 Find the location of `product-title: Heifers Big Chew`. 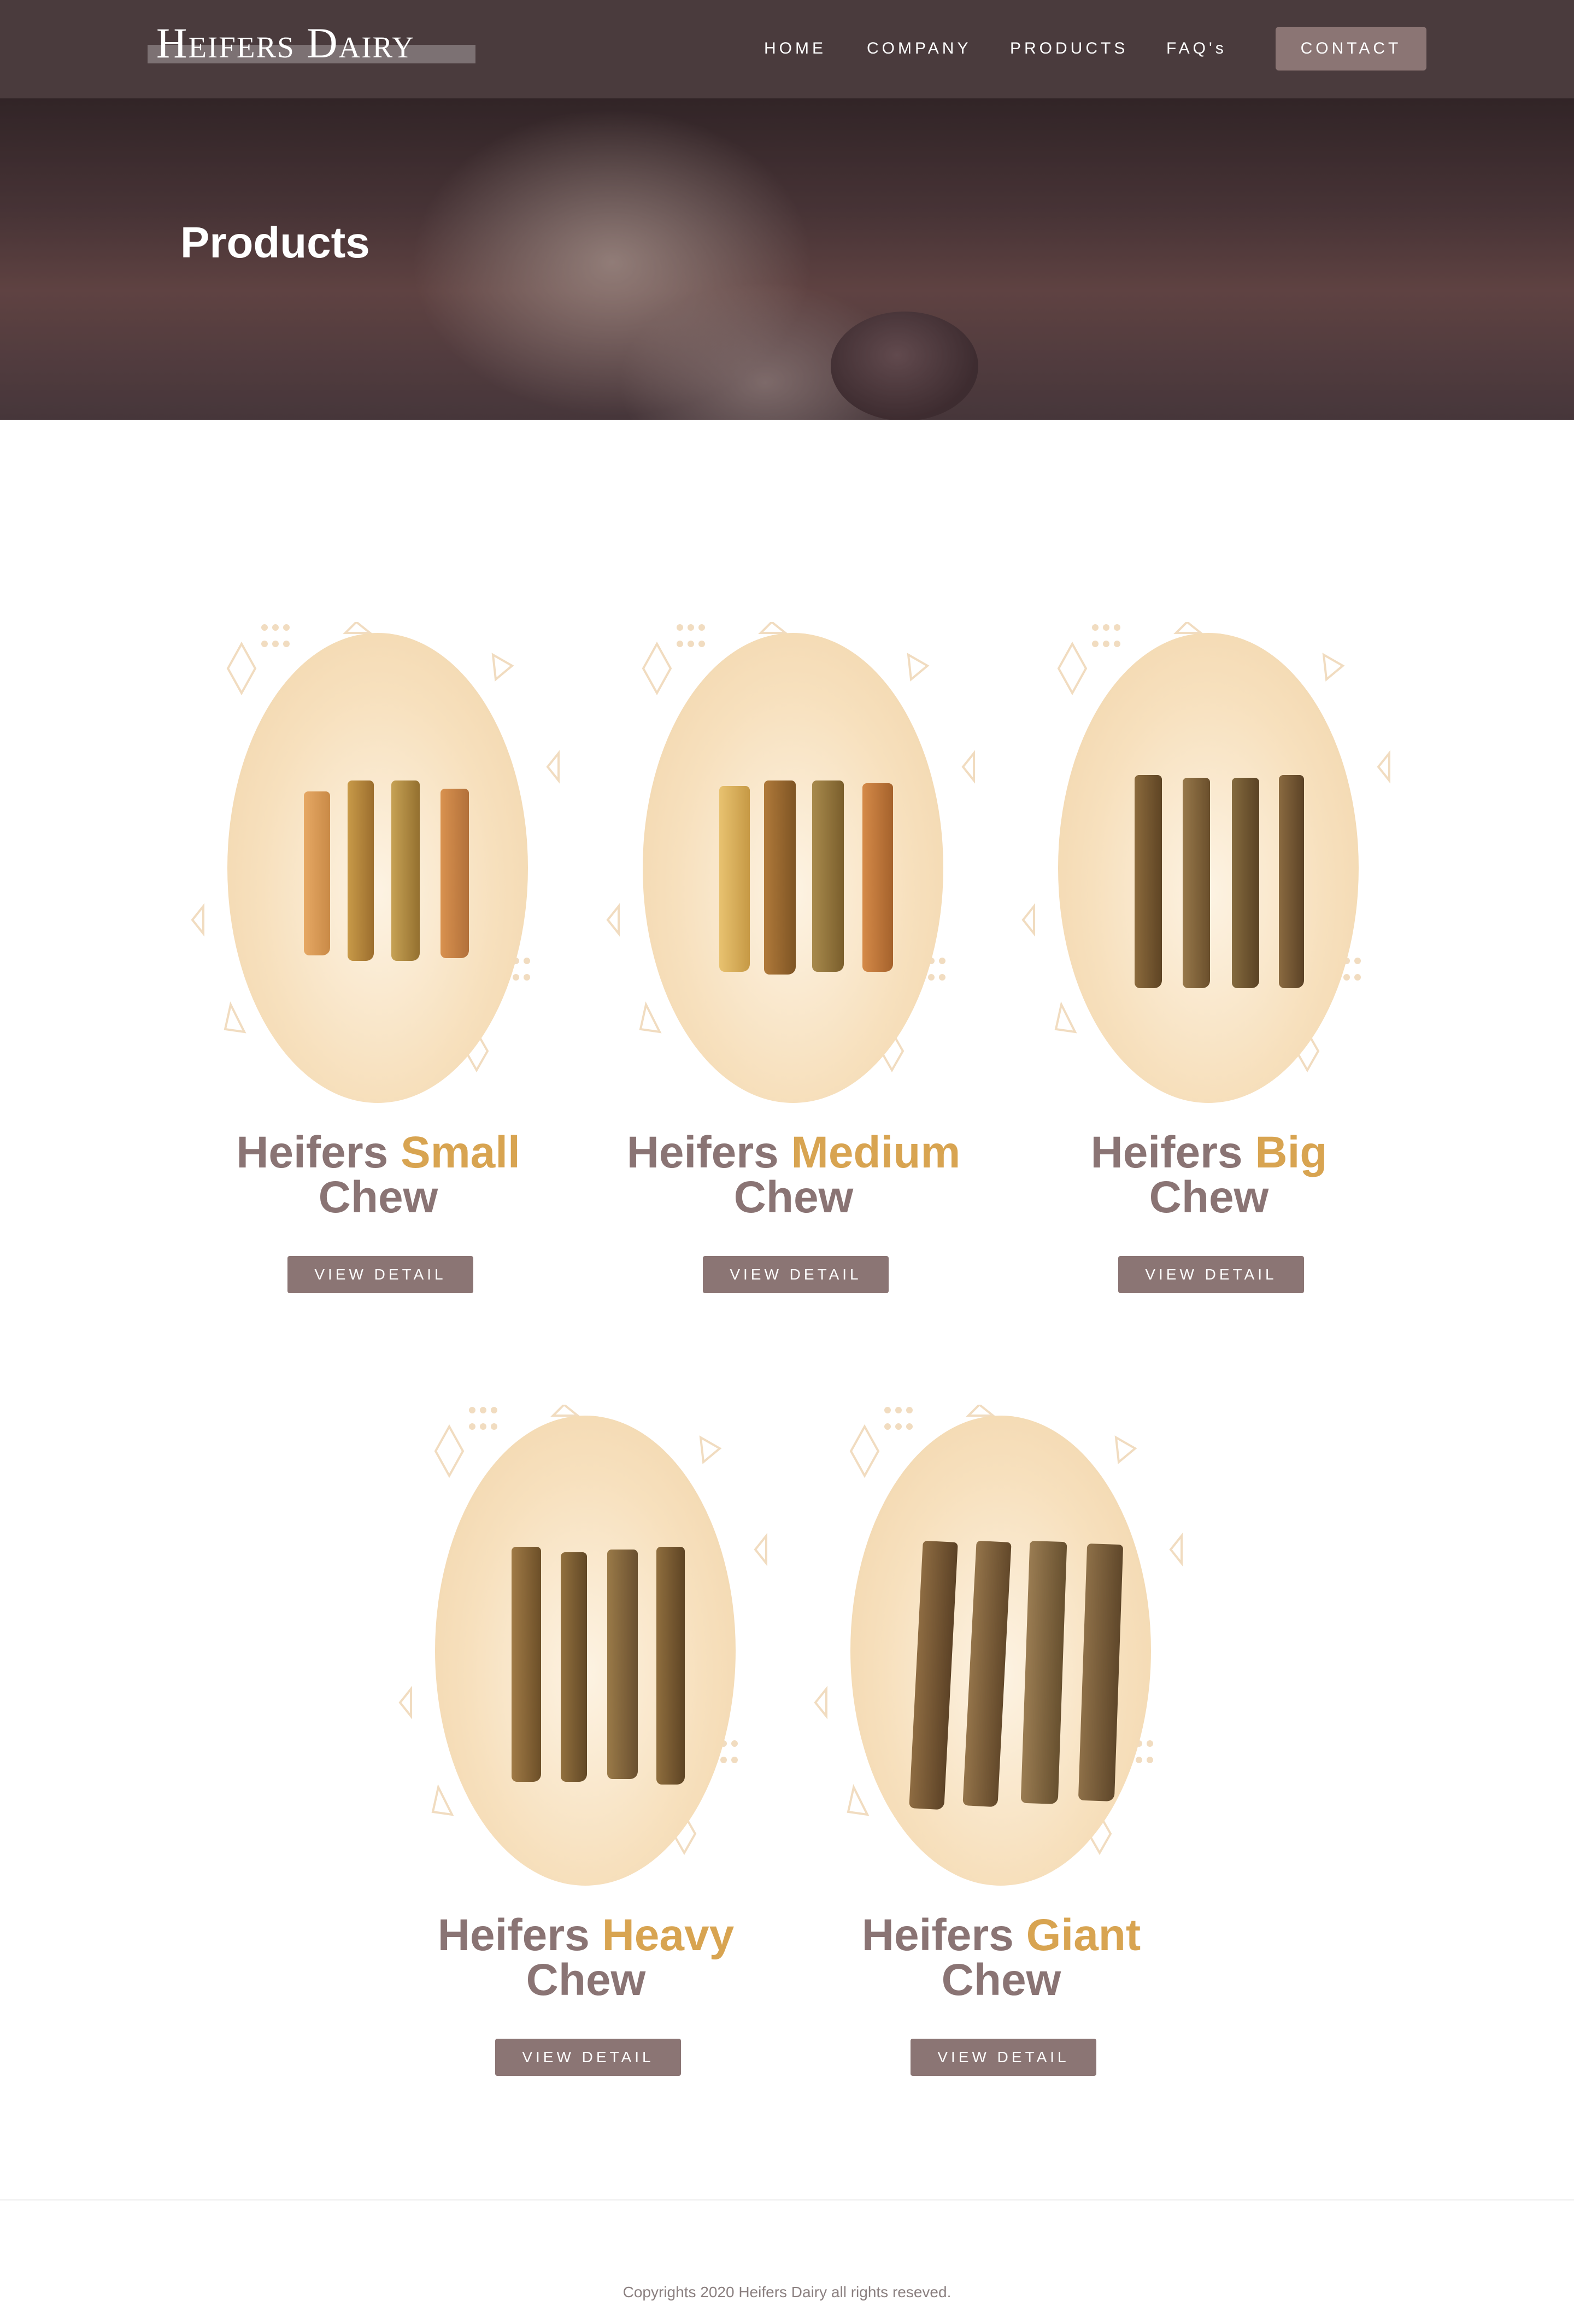

product-title: Heifers Big Chew is located at coordinates (1209, 1175).